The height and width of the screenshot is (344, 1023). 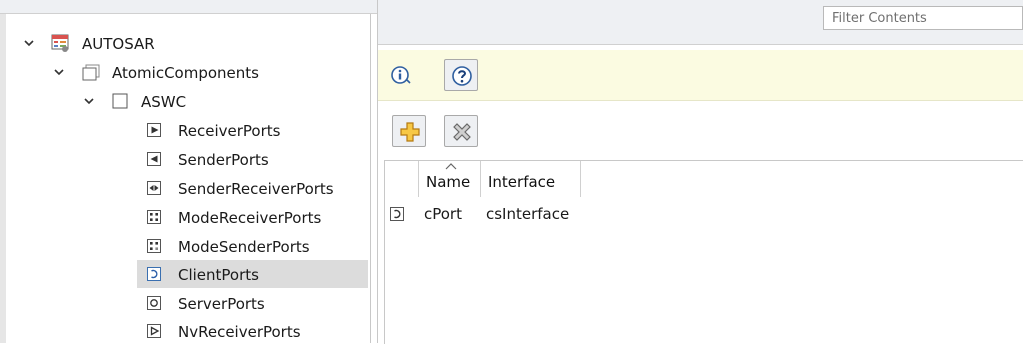 I want to click on info-icon, so click(x=401, y=76).